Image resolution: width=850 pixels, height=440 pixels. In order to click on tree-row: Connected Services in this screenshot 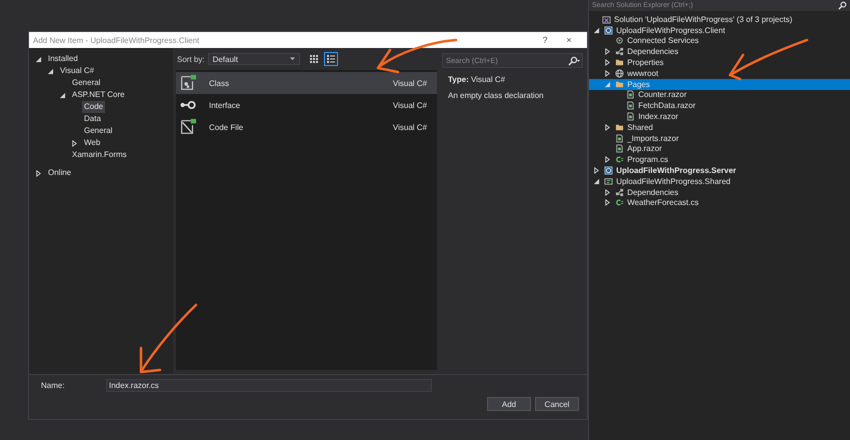, I will do `click(719, 41)`.